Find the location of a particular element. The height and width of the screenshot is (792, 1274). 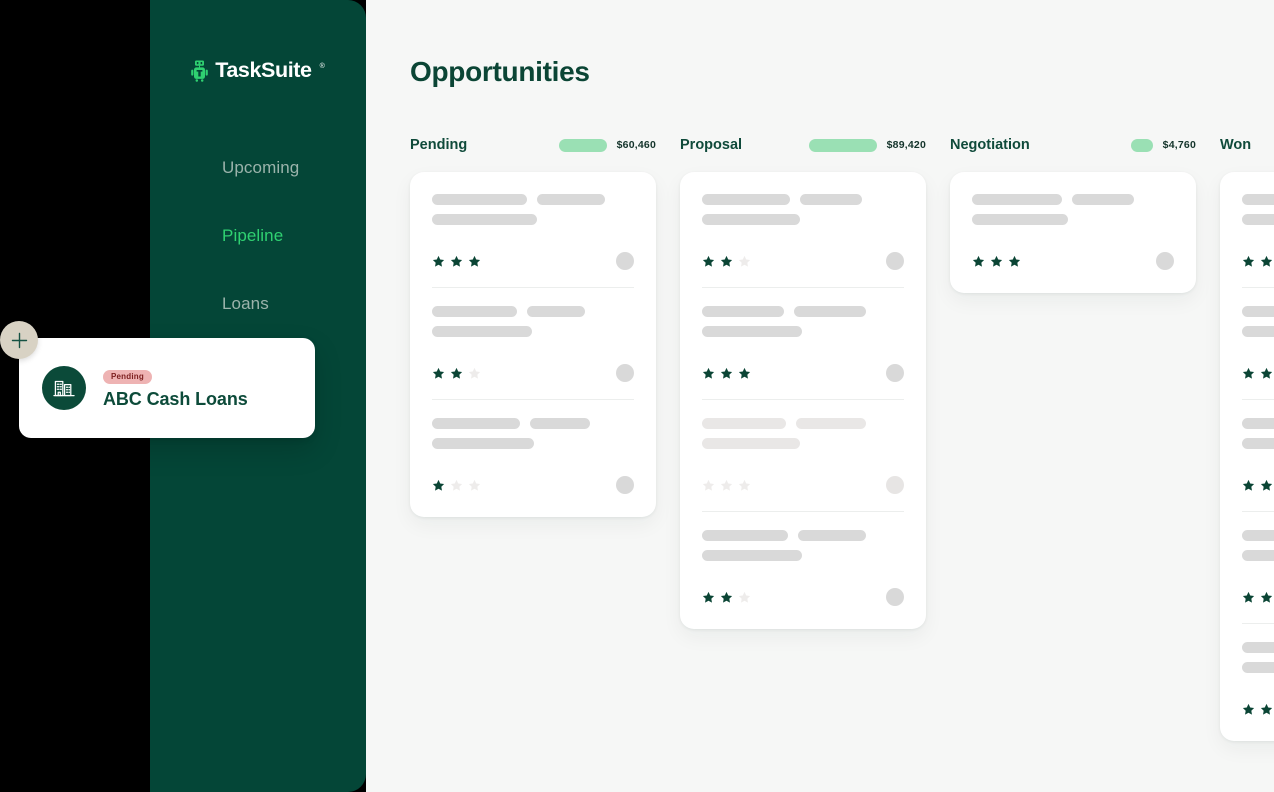

sidebar-item-loans: Loans is located at coordinates (258, 304).